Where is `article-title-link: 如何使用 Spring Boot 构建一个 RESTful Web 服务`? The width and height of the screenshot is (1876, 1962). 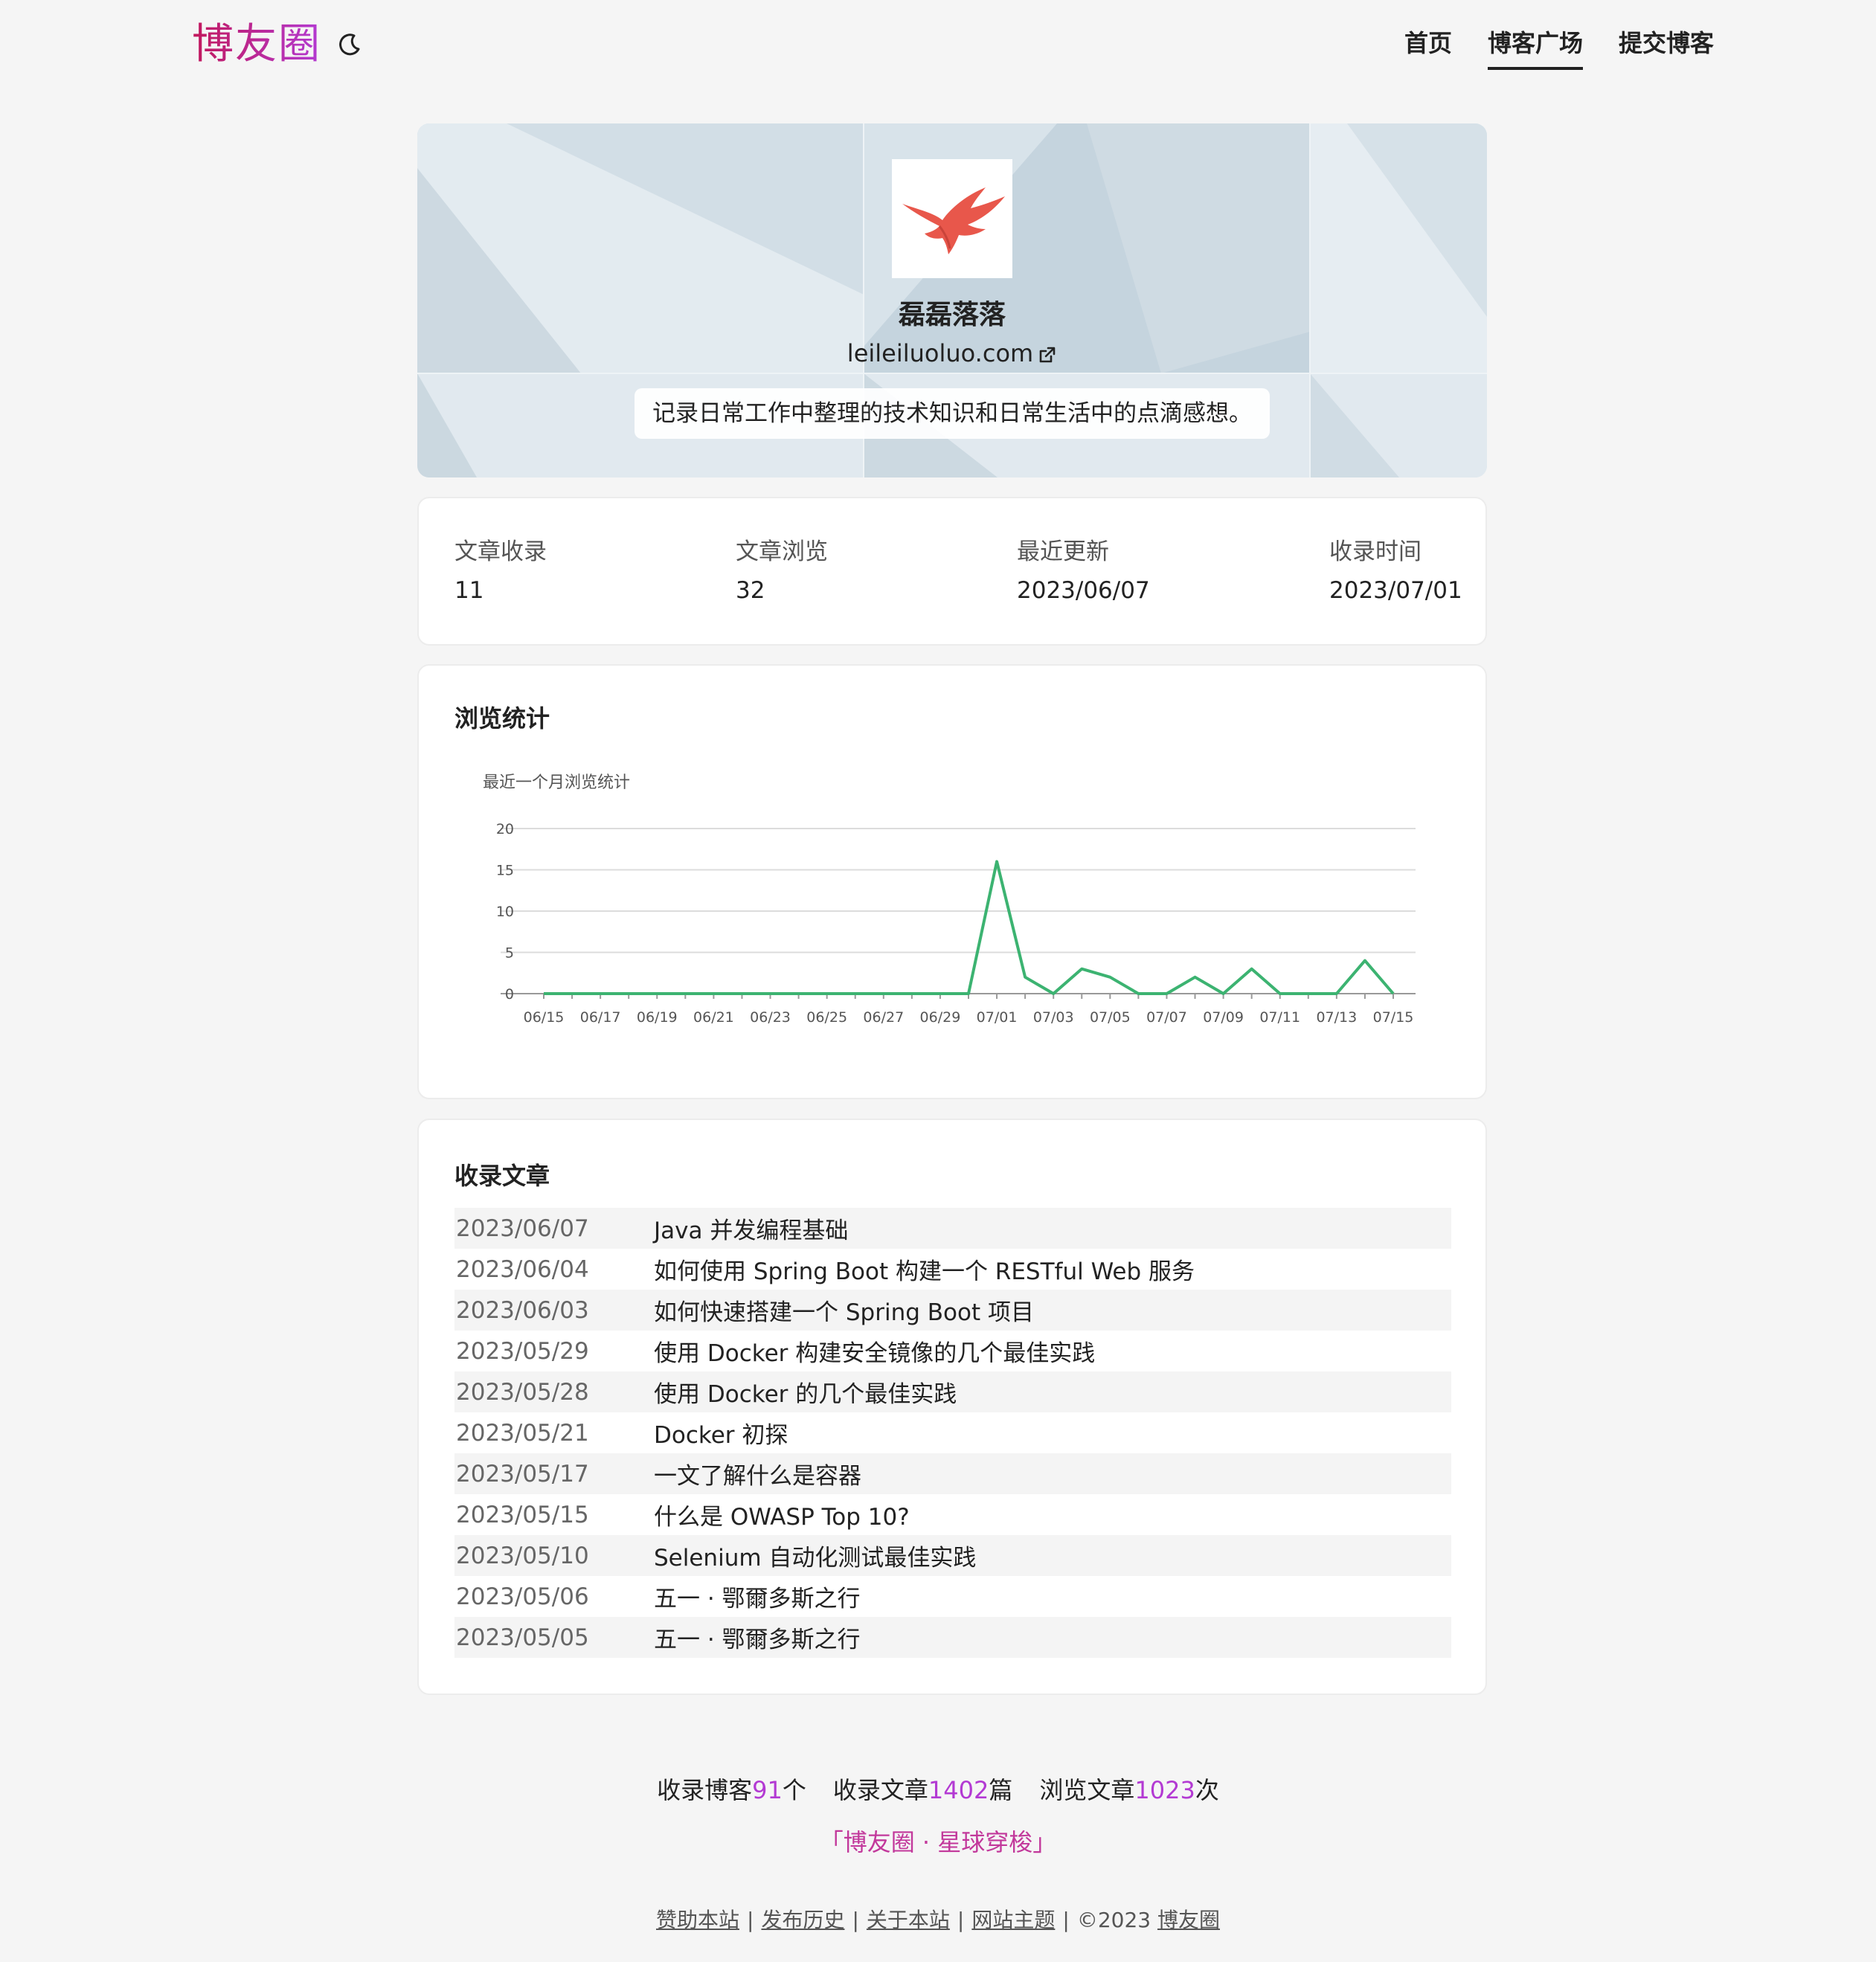
article-title-link: 如何使用 Spring Boot 构建一个 RESTful Web 服务 is located at coordinates (924, 1269).